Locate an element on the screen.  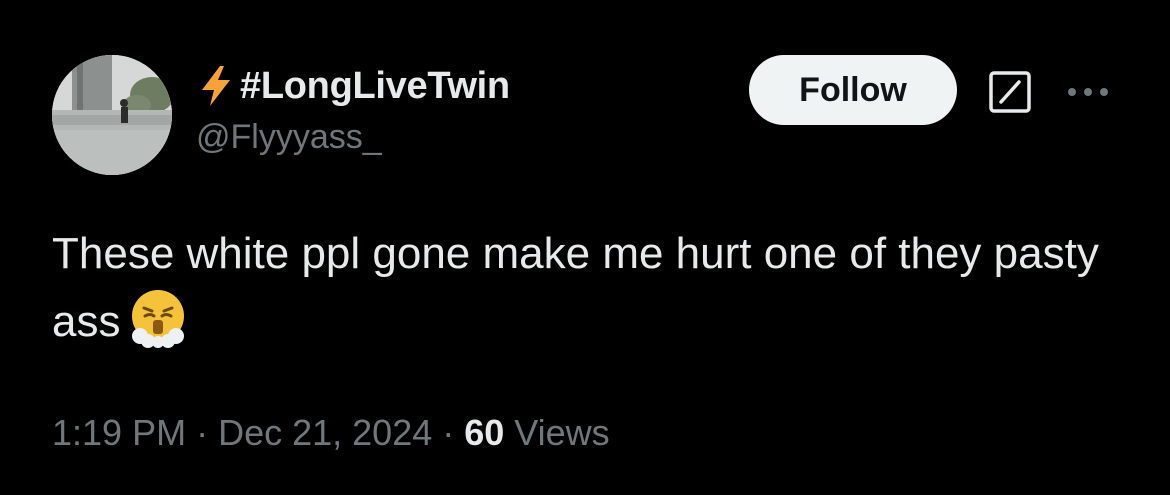
author-name-row: #LongLiveTwin is located at coordinates (353, 86).